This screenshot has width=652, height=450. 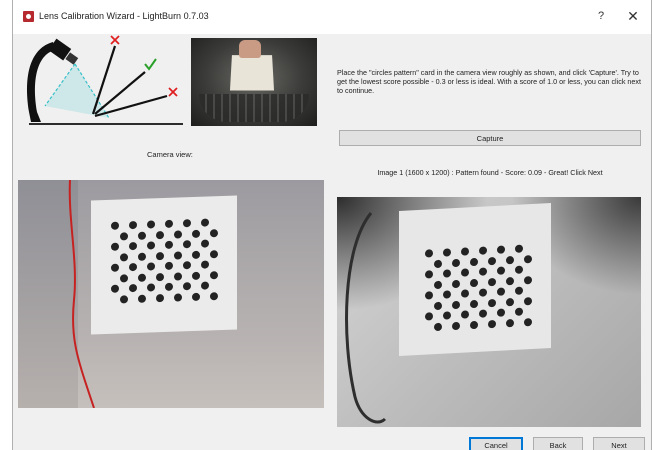 I want to click on app-icon, so click(x=28, y=16).